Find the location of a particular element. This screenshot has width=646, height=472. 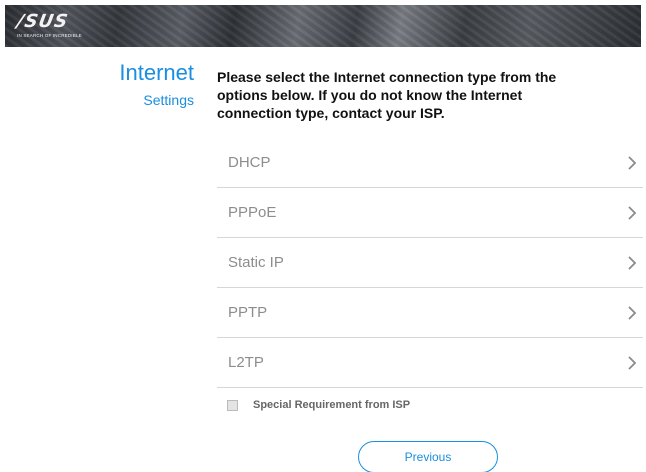

option-label: PPTP is located at coordinates (248, 312).